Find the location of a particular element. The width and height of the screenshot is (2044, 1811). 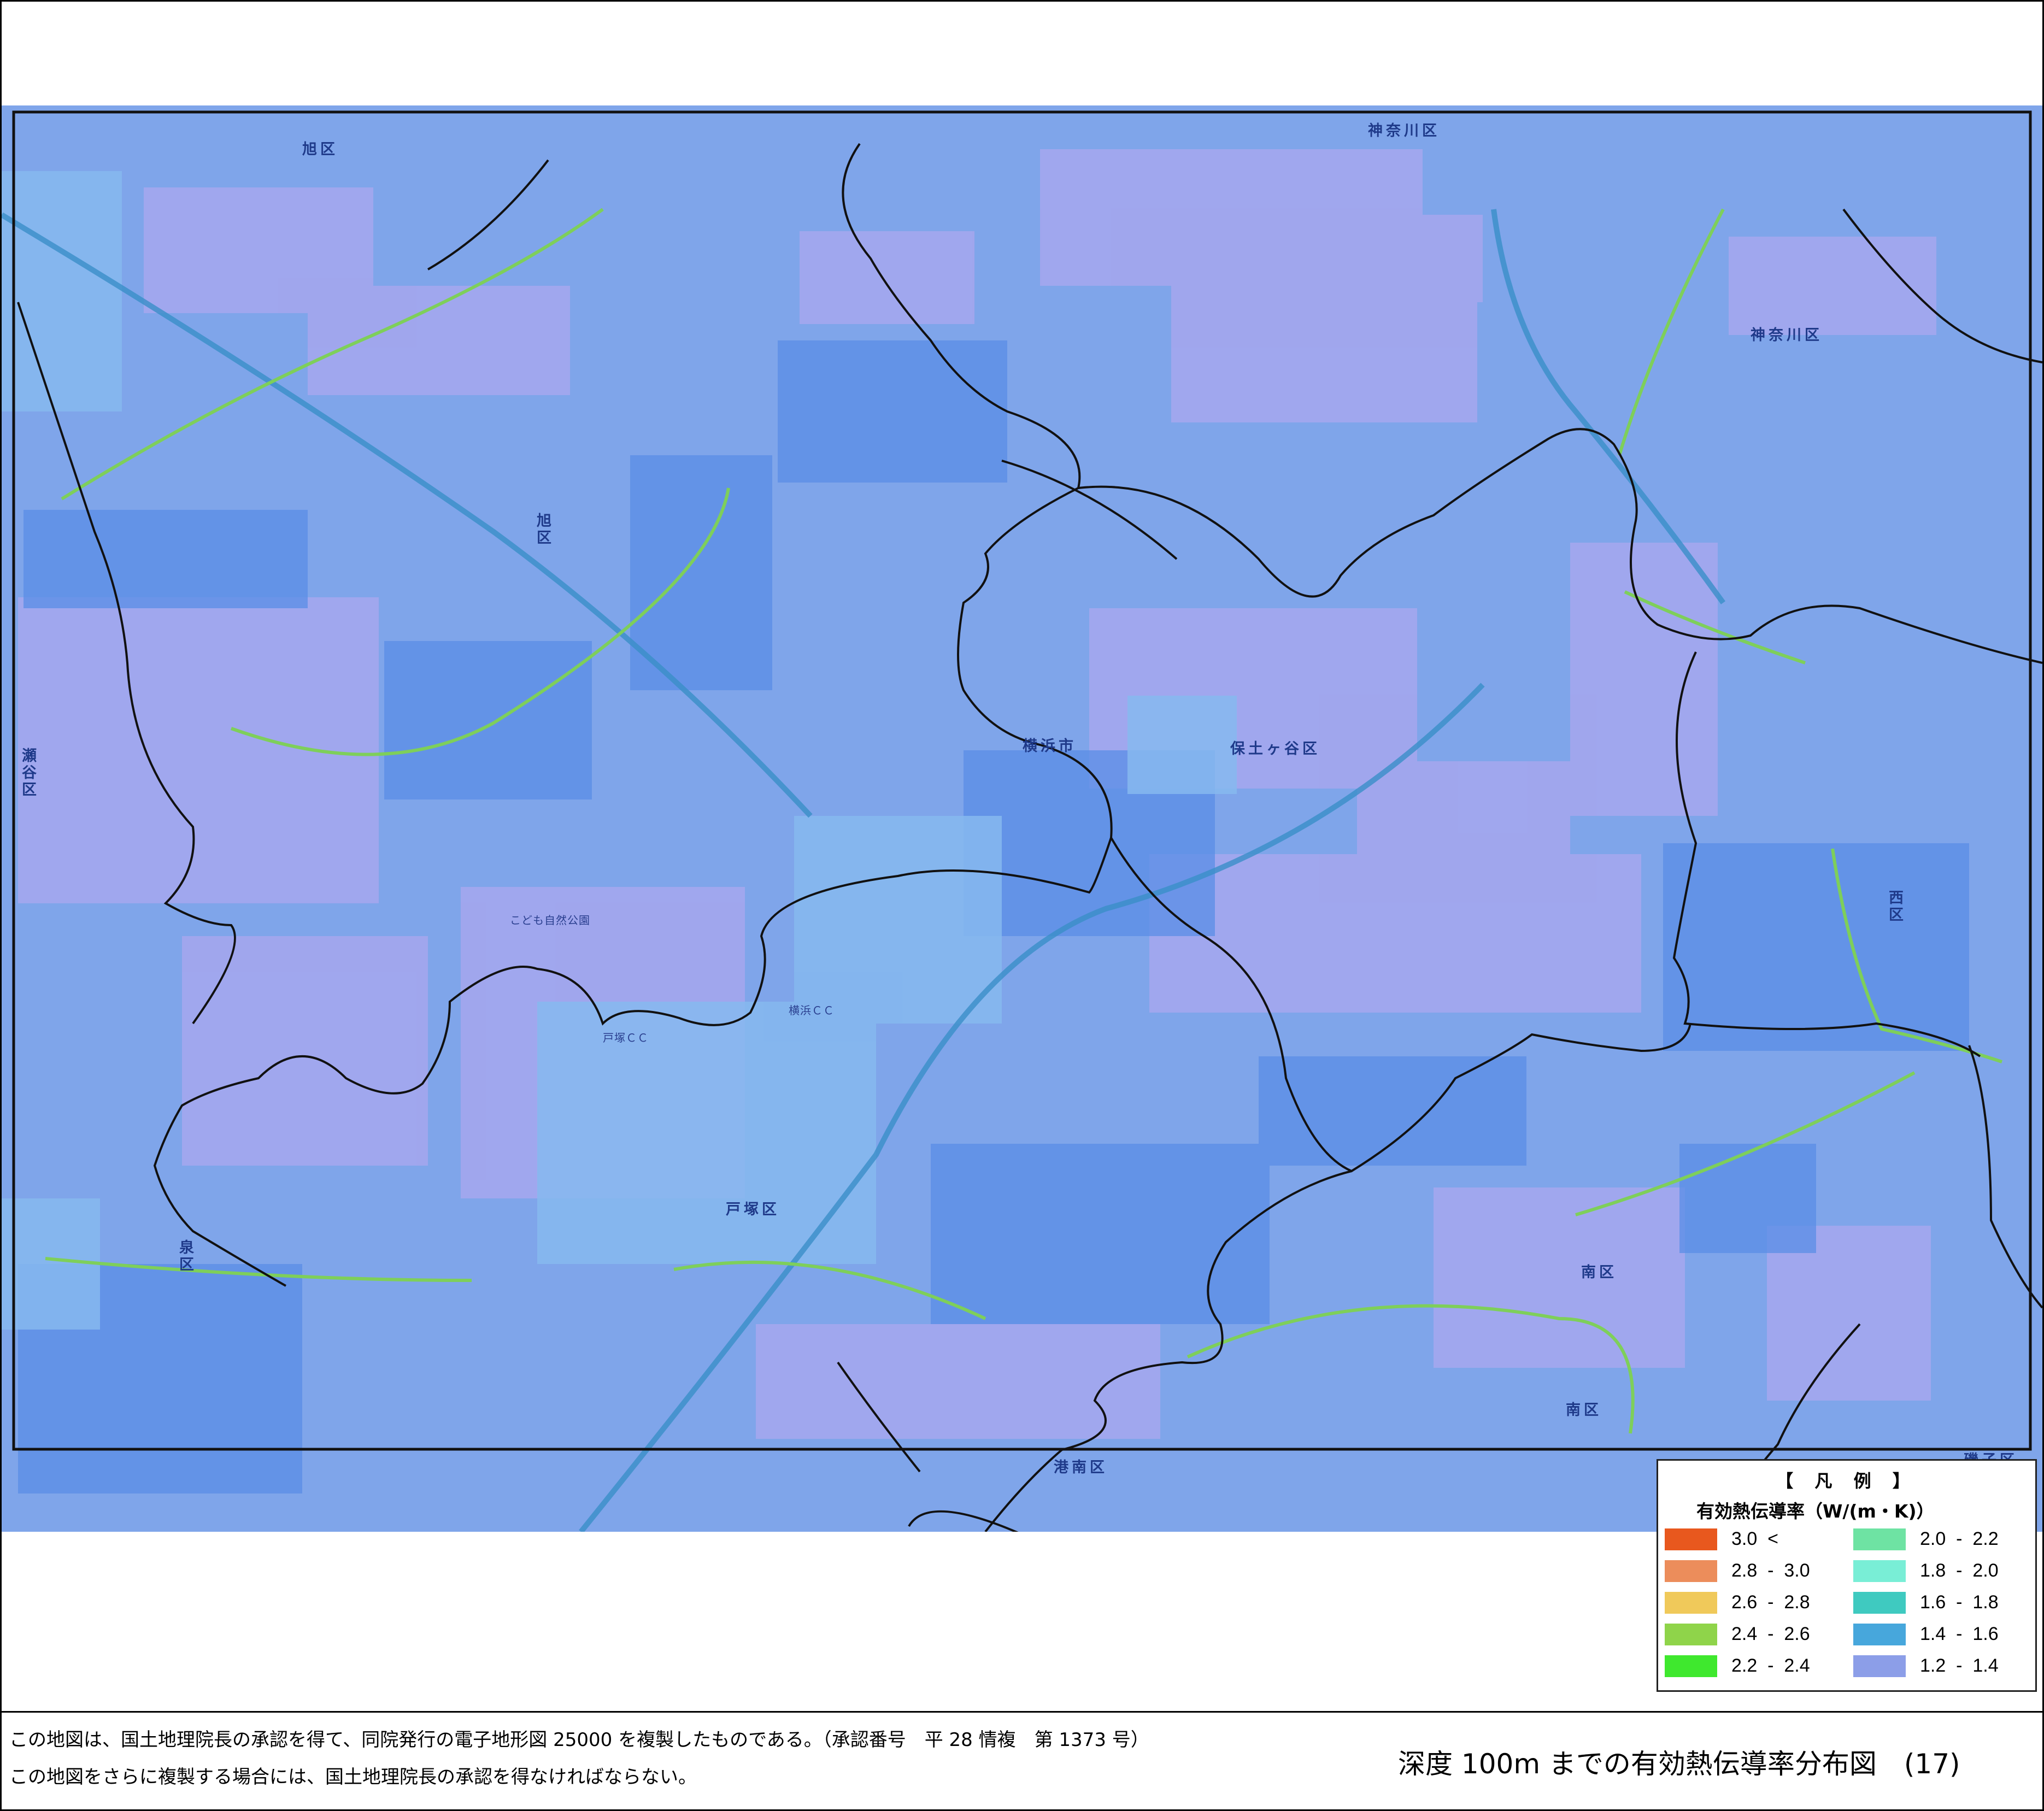

legend-label: 3.0 < is located at coordinates (1755, 1538).